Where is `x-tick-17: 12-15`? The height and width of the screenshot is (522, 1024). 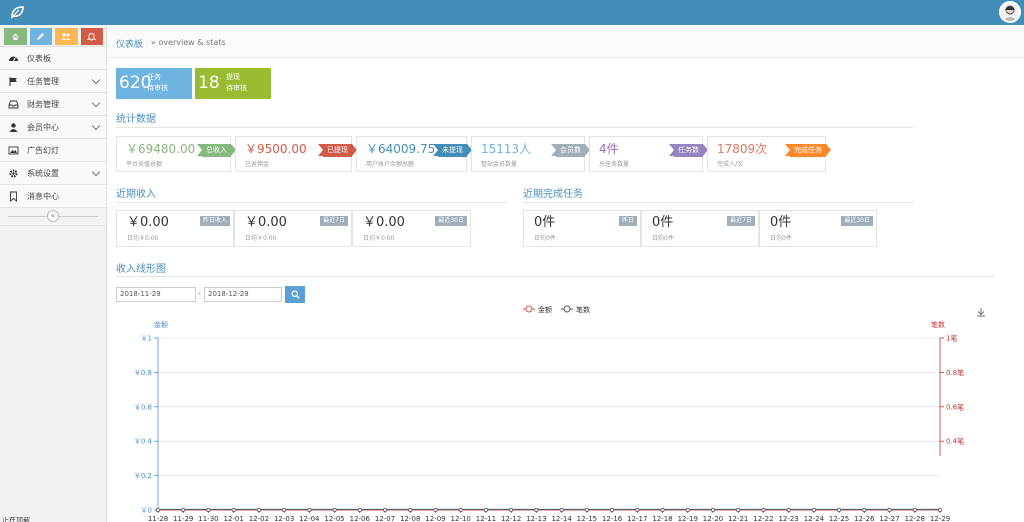
x-tick-17: 12-15 is located at coordinates (587, 518).